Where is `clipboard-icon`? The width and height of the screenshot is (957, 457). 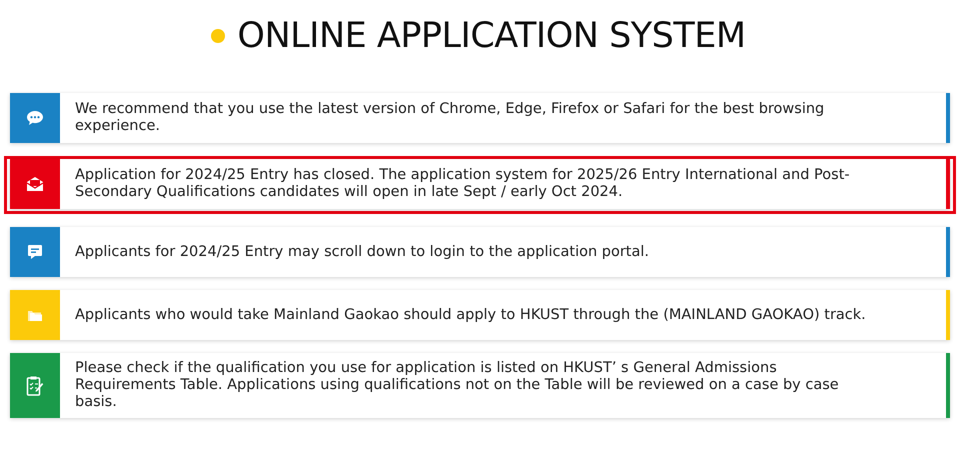
clipboard-icon is located at coordinates (35, 385).